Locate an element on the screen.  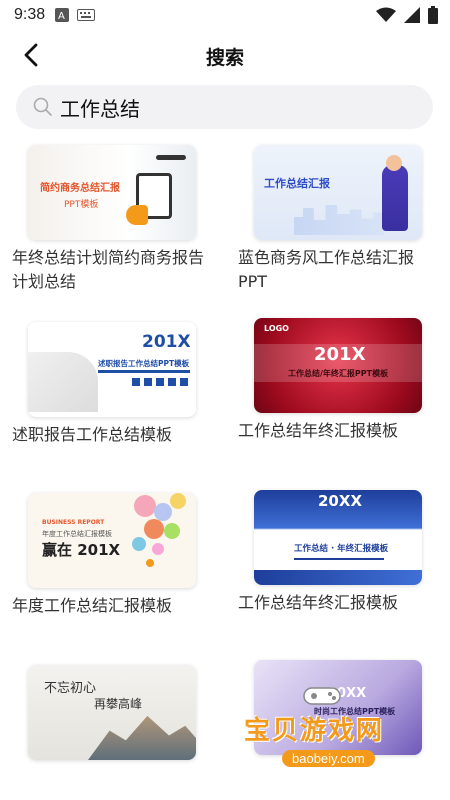
chevron-left-icon is located at coordinates (31, 55).